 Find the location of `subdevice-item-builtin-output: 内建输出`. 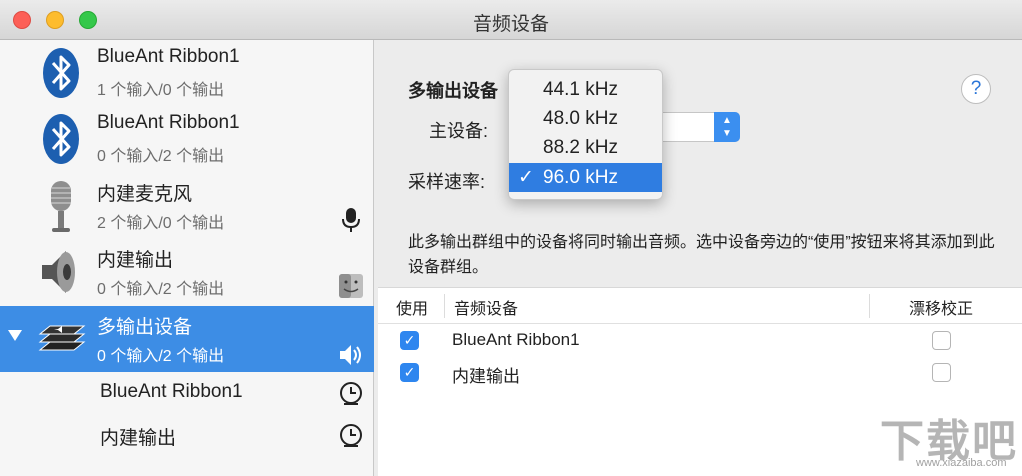

subdevice-item-builtin-output: 内建输出 is located at coordinates (187, 435).